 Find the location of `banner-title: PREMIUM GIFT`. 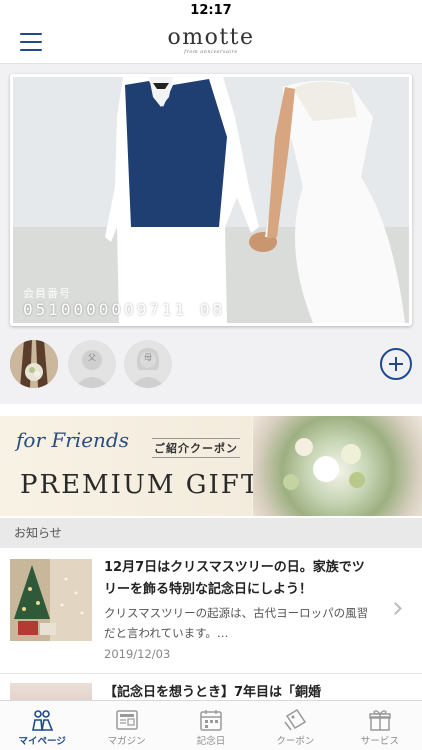

banner-title: PREMIUM GIFT is located at coordinates (140, 485).